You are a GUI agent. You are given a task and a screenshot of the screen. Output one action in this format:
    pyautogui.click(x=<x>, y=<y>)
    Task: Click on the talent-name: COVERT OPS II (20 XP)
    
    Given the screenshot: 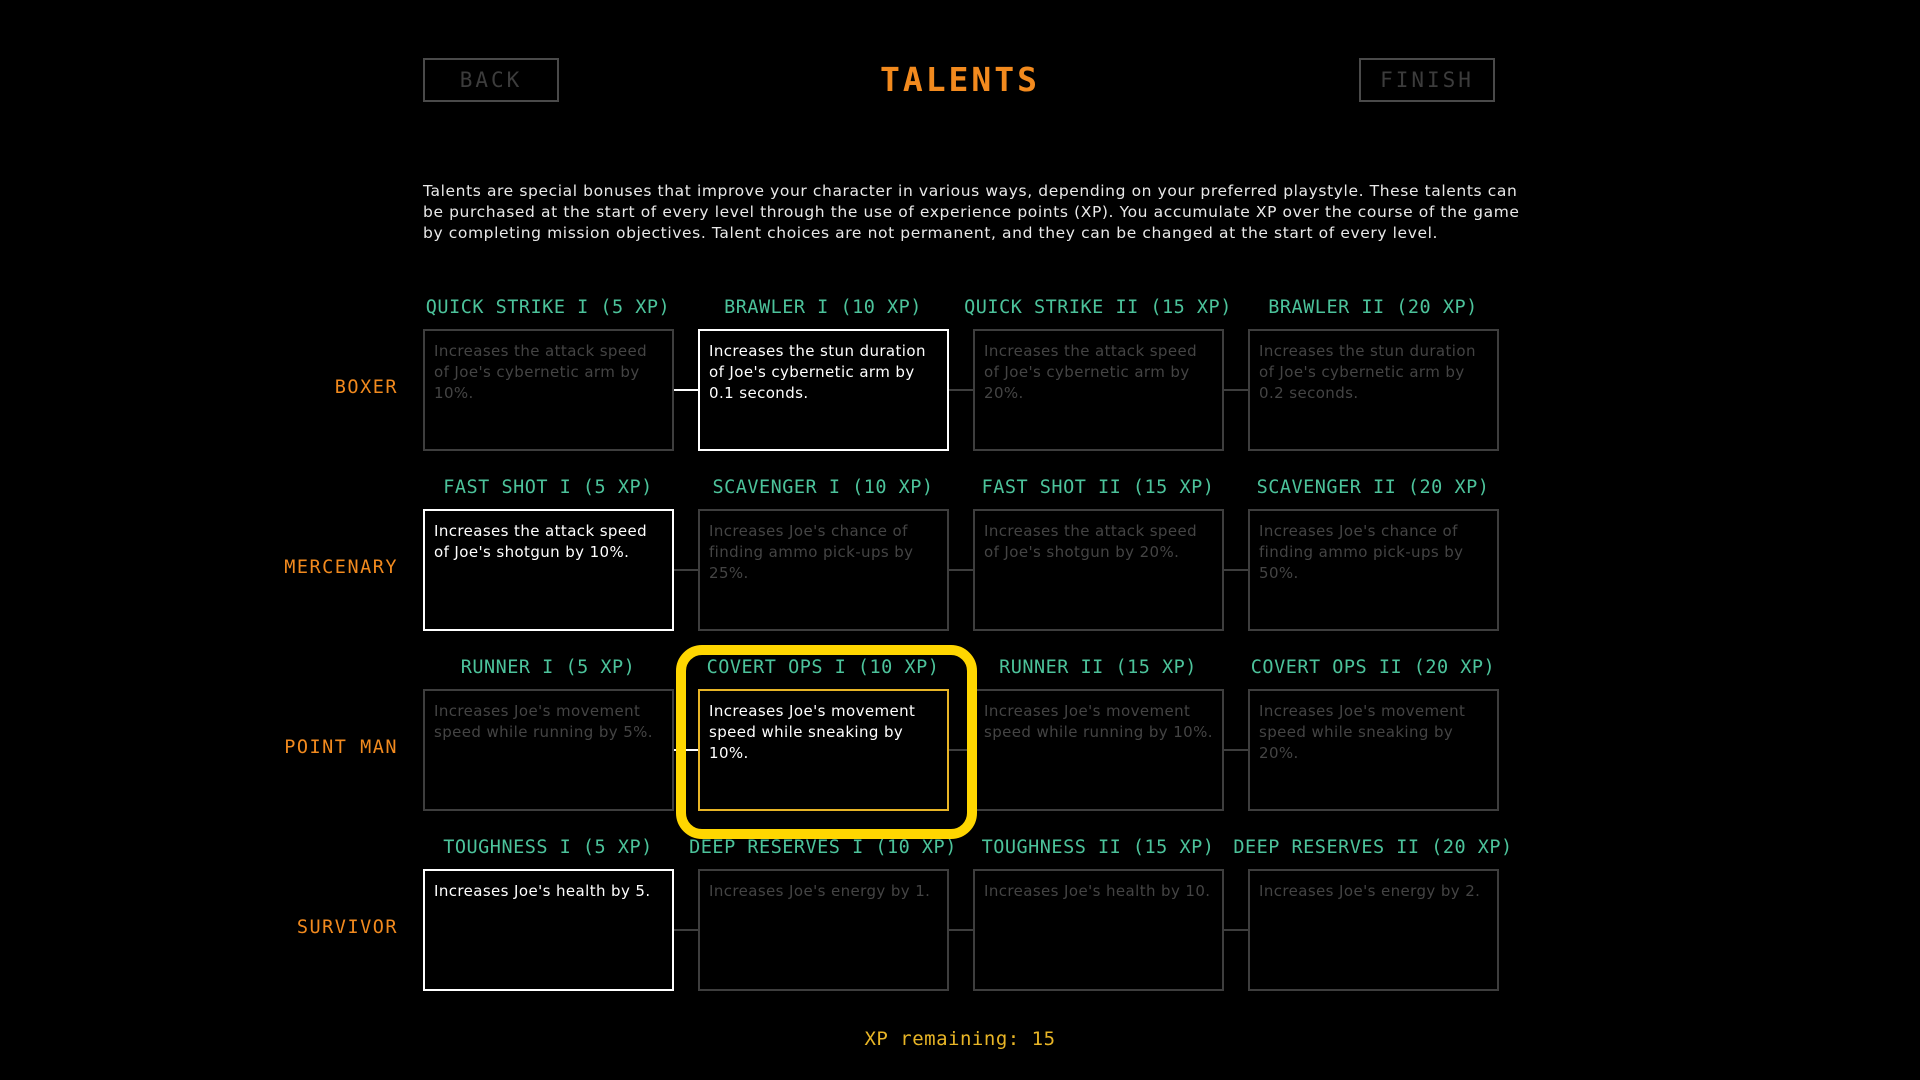 What is the action you would take?
    pyautogui.click(x=1373, y=667)
    